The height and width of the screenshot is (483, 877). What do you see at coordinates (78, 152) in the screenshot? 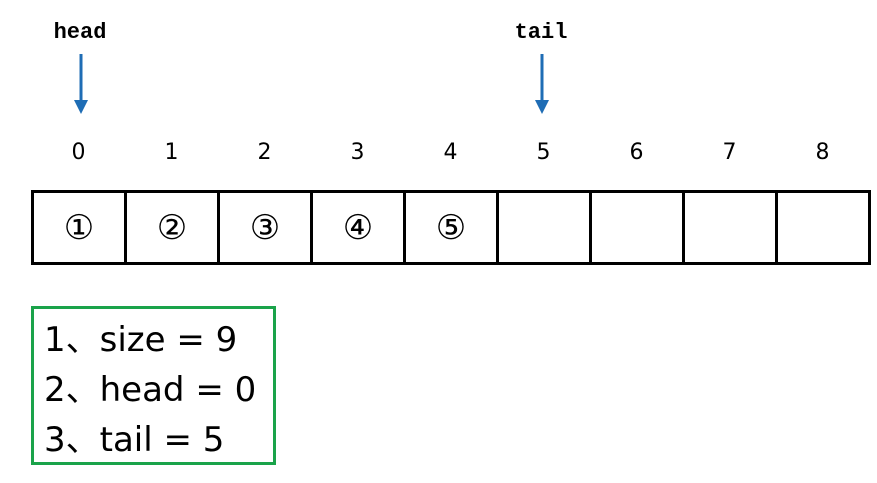
I see `index-label: 0` at bounding box center [78, 152].